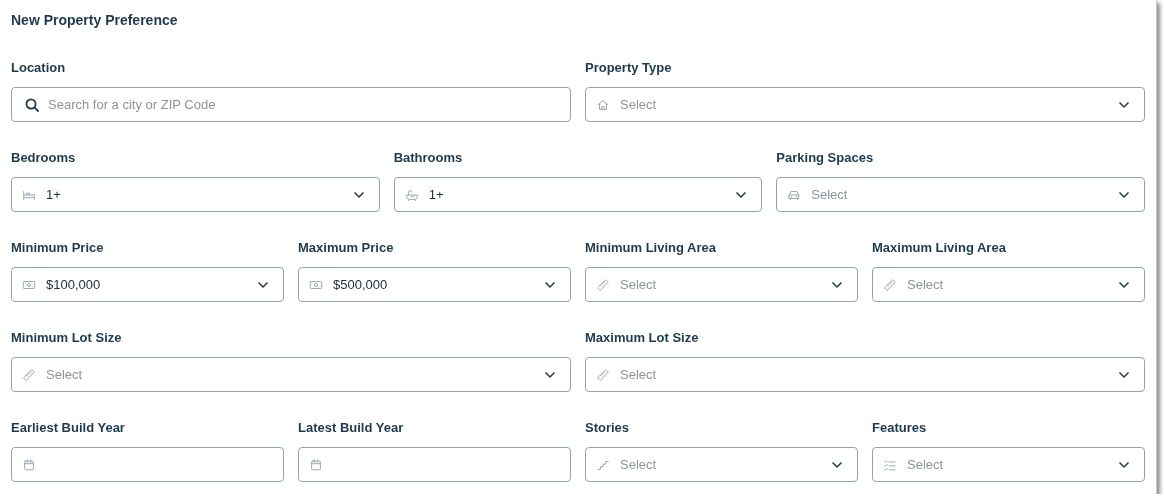  What do you see at coordinates (825, 158) in the screenshot?
I see `field-label: Parking Spaces` at bounding box center [825, 158].